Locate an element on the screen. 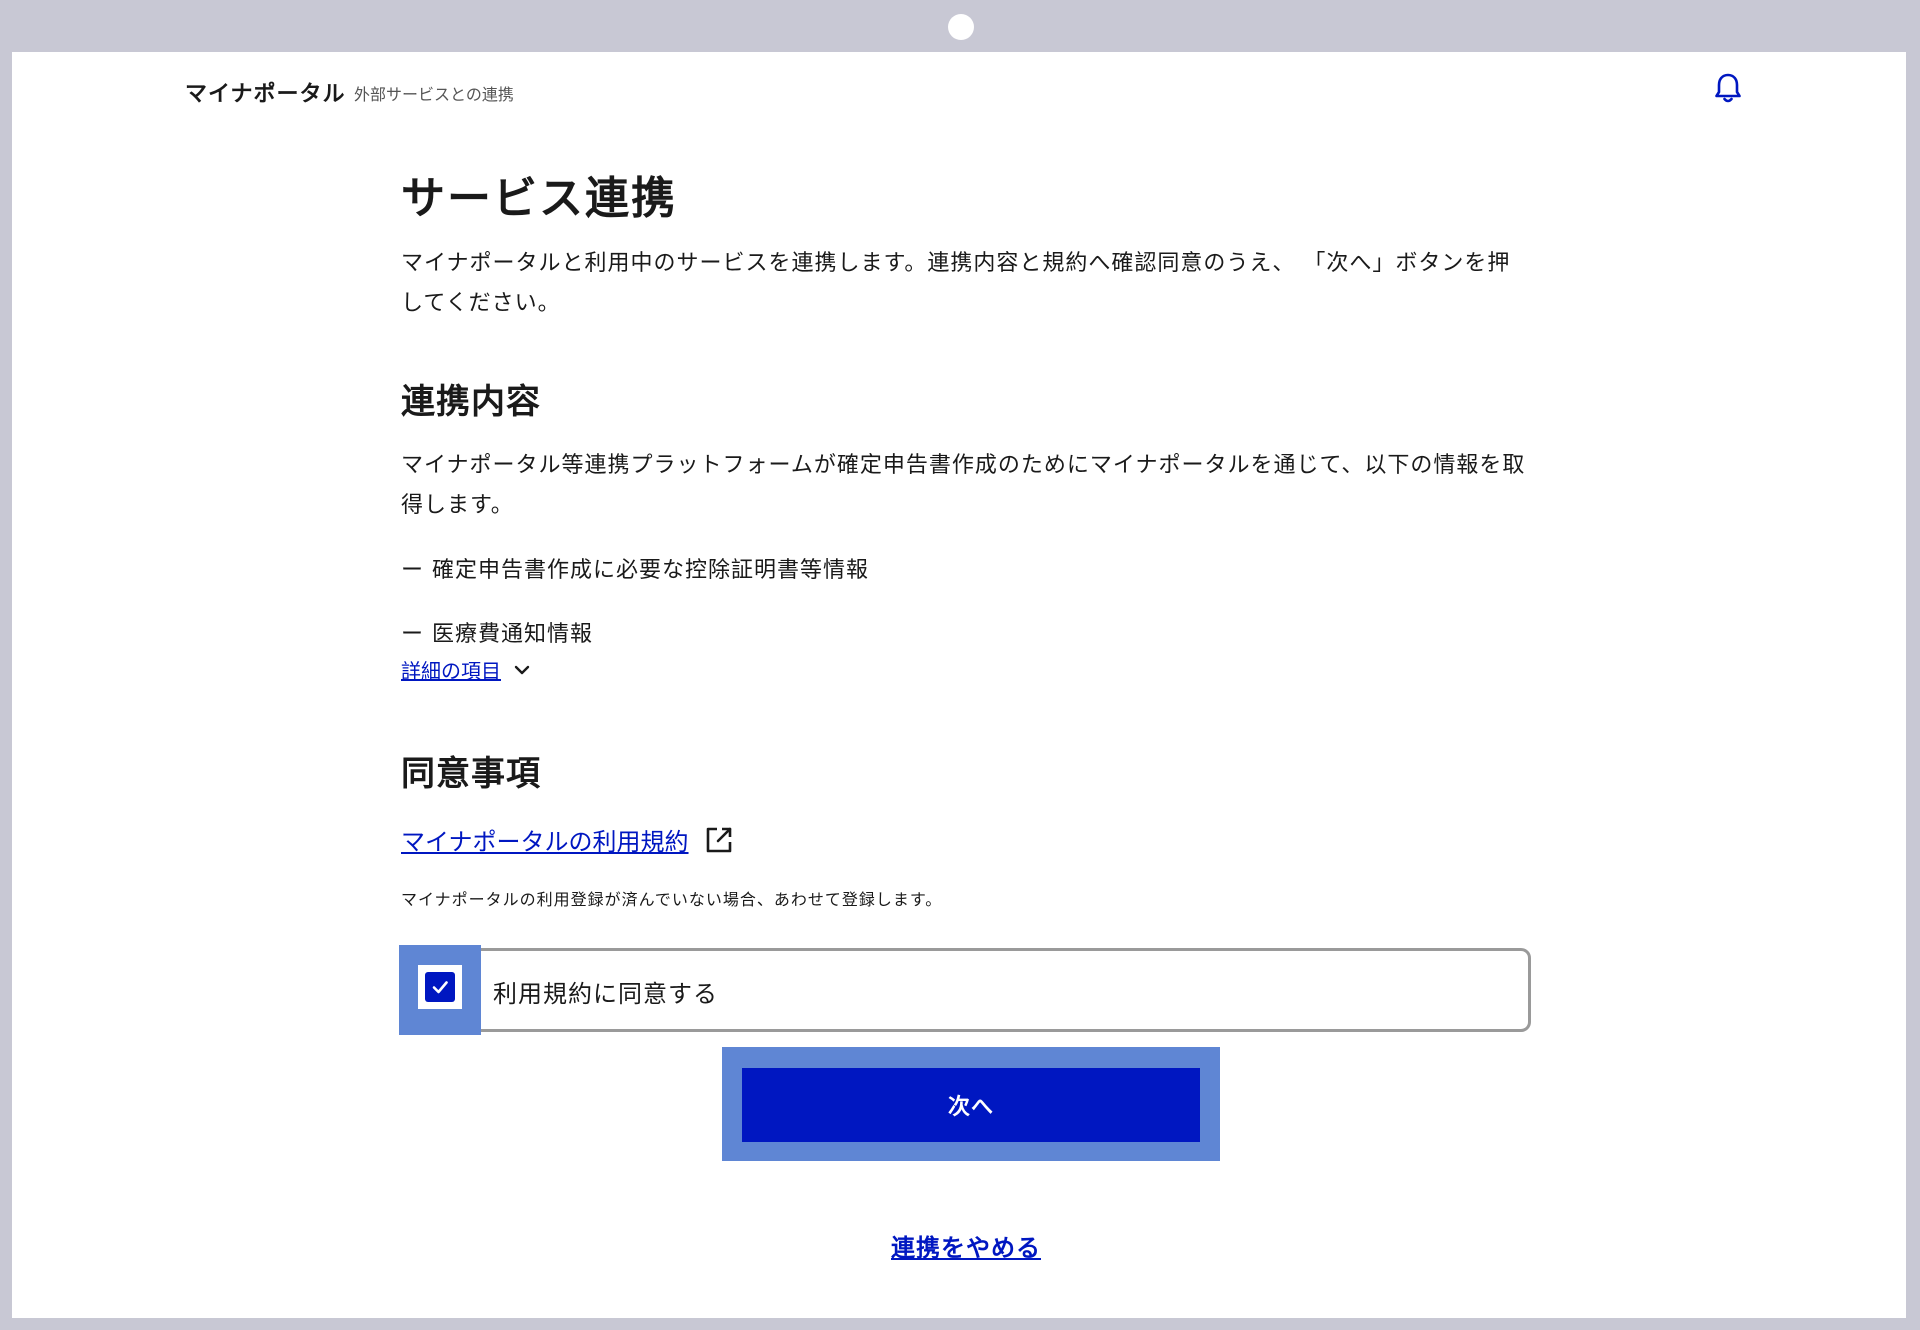 This screenshot has width=1920, height=1330. terms-link-label: マイナポータルの利用規約 is located at coordinates (545, 842).